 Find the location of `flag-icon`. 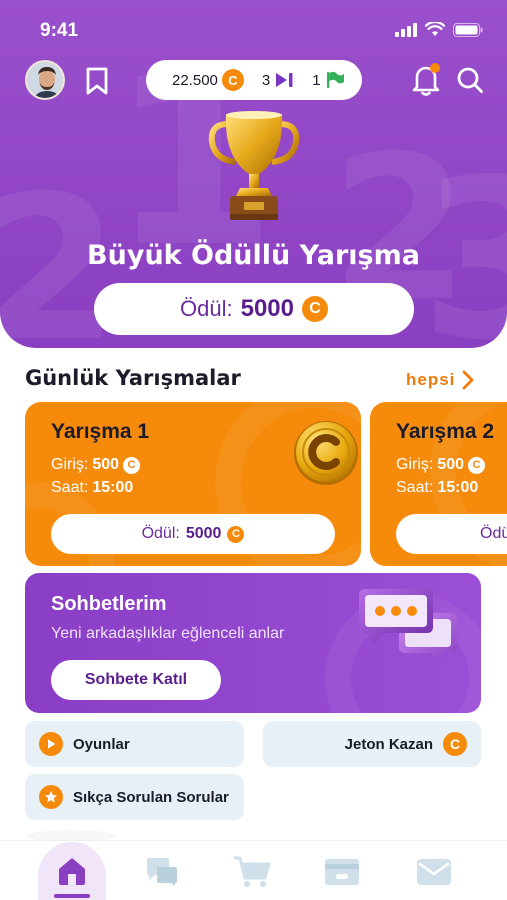

flag-icon is located at coordinates (335, 79).